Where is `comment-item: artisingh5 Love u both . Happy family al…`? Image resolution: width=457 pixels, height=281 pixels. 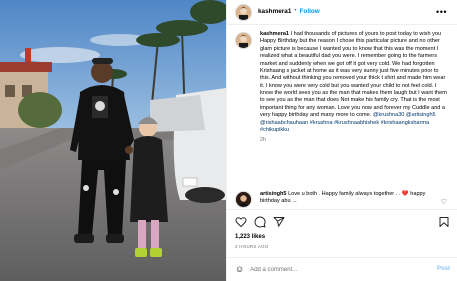 comment-item: artisingh5 Love u both . Happy family al… is located at coordinates (344, 199).